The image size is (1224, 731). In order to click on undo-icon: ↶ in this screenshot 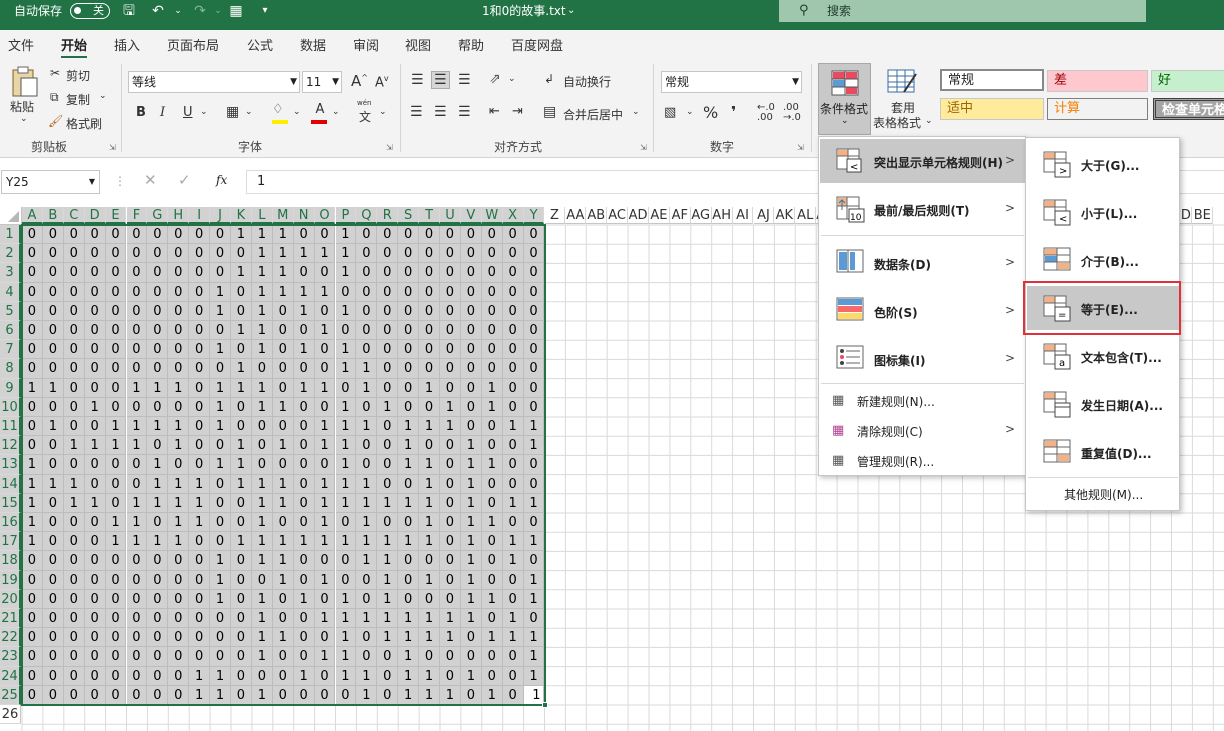, I will do `click(158, 11)`.